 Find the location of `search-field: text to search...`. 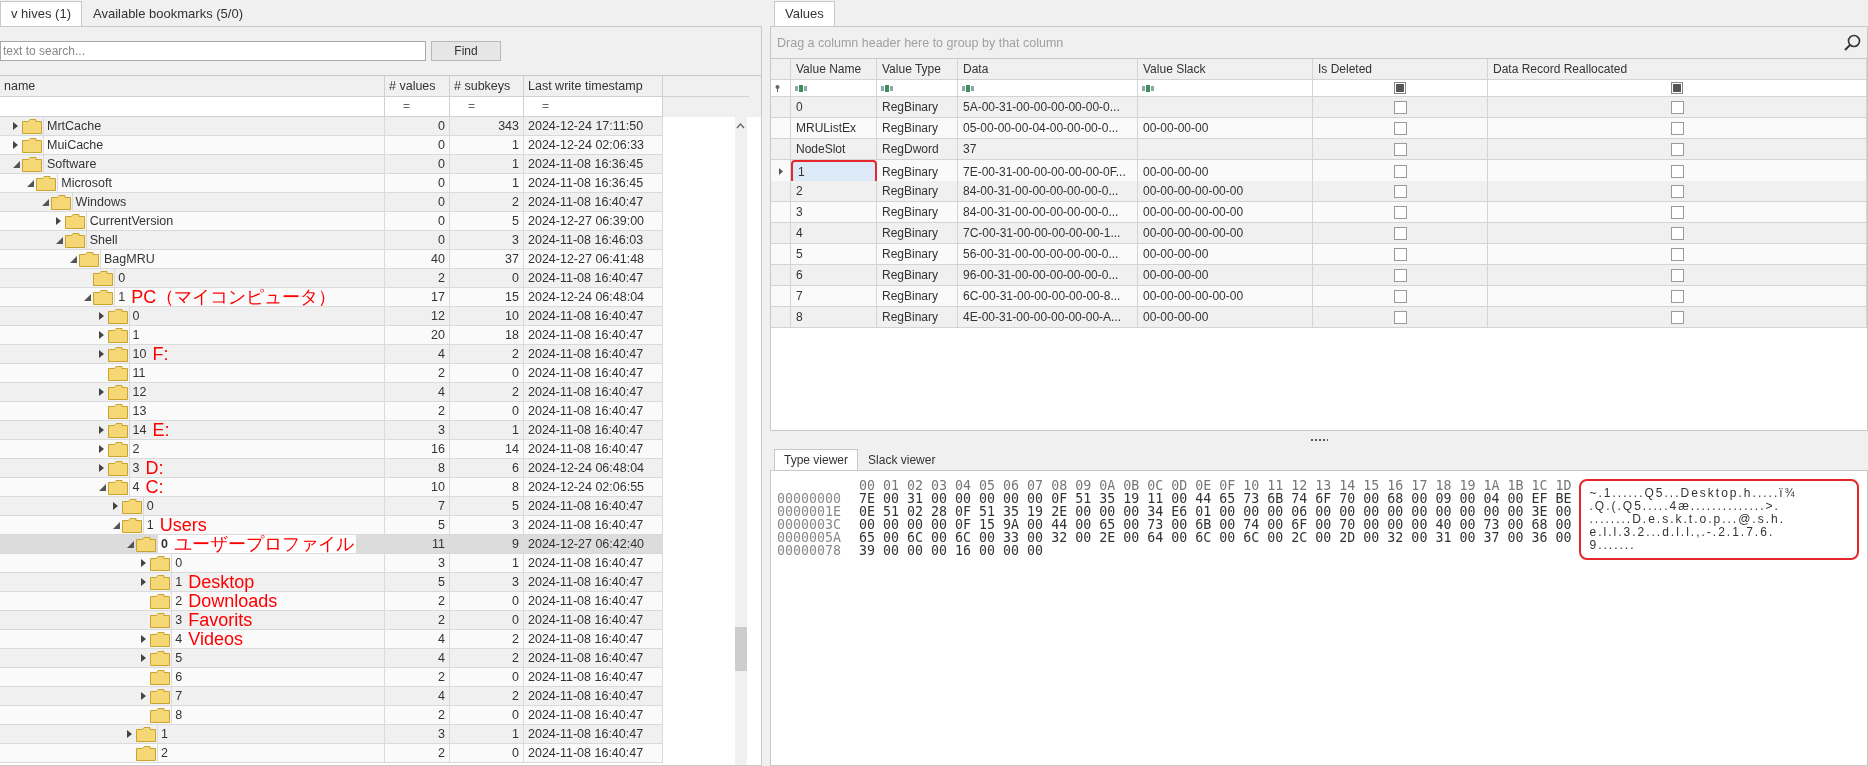

search-field: text to search... is located at coordinates (213, 51).